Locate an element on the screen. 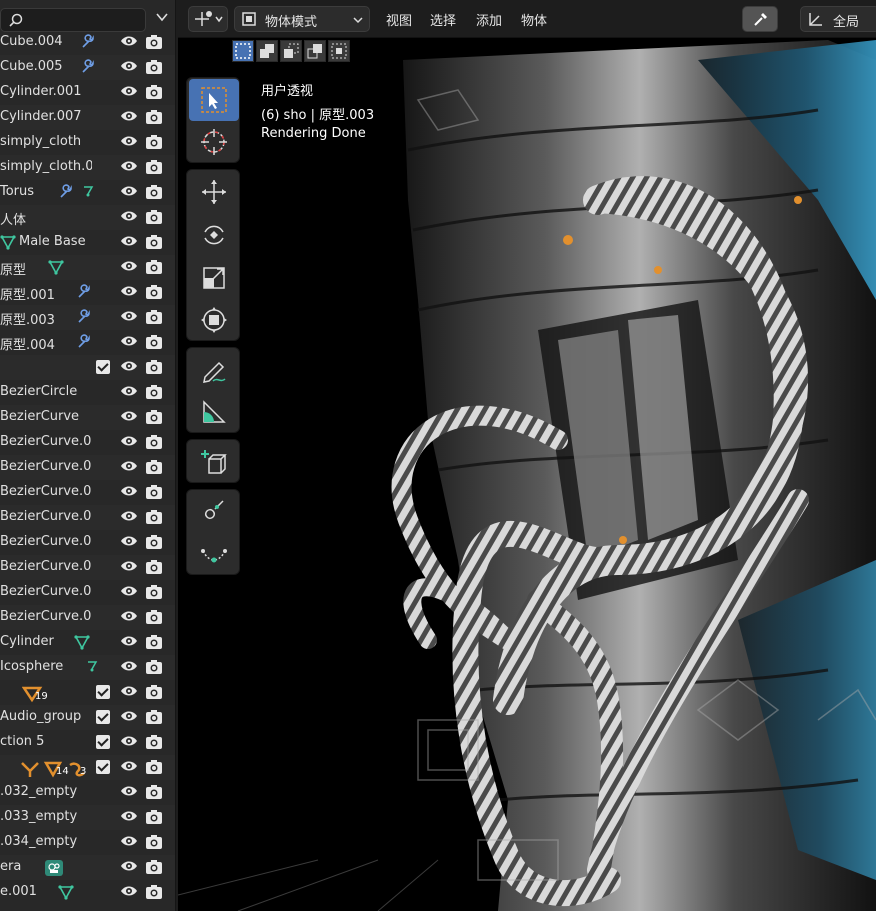  outliner-row: Cube.005 is located at coordinates (87, 67).